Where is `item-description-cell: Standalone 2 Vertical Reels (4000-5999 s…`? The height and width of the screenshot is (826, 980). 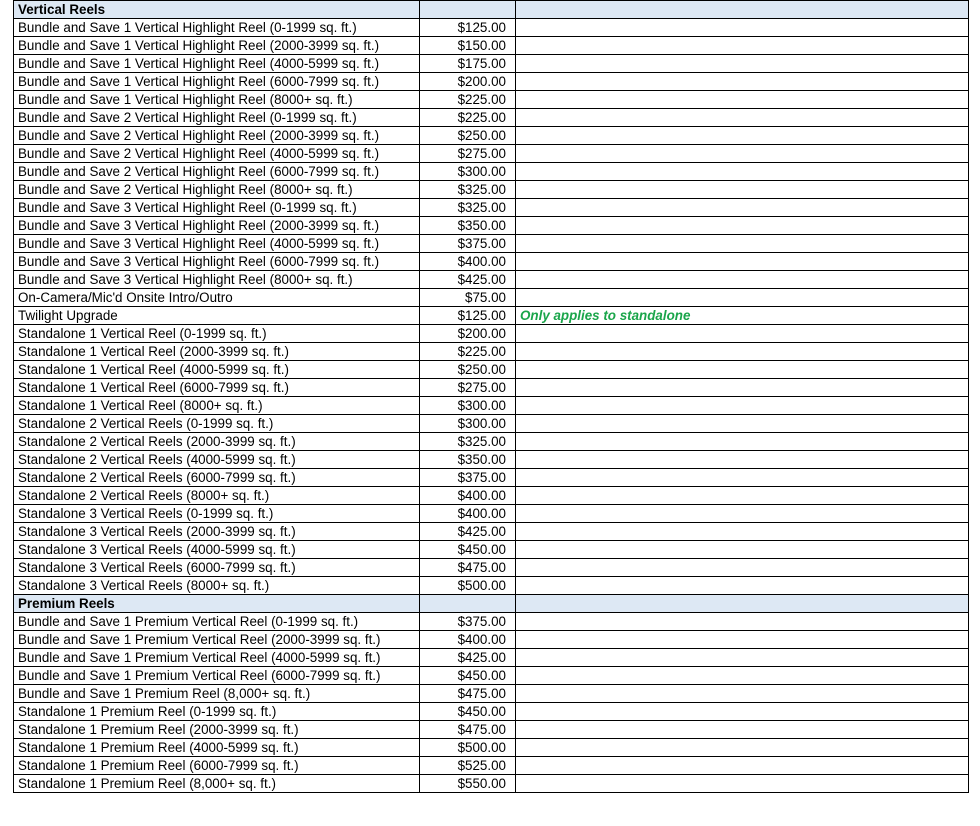 item-description-cell: Standalone 2 Vertical Reels (4000-5999 s… is located at coordinates (216, 459).